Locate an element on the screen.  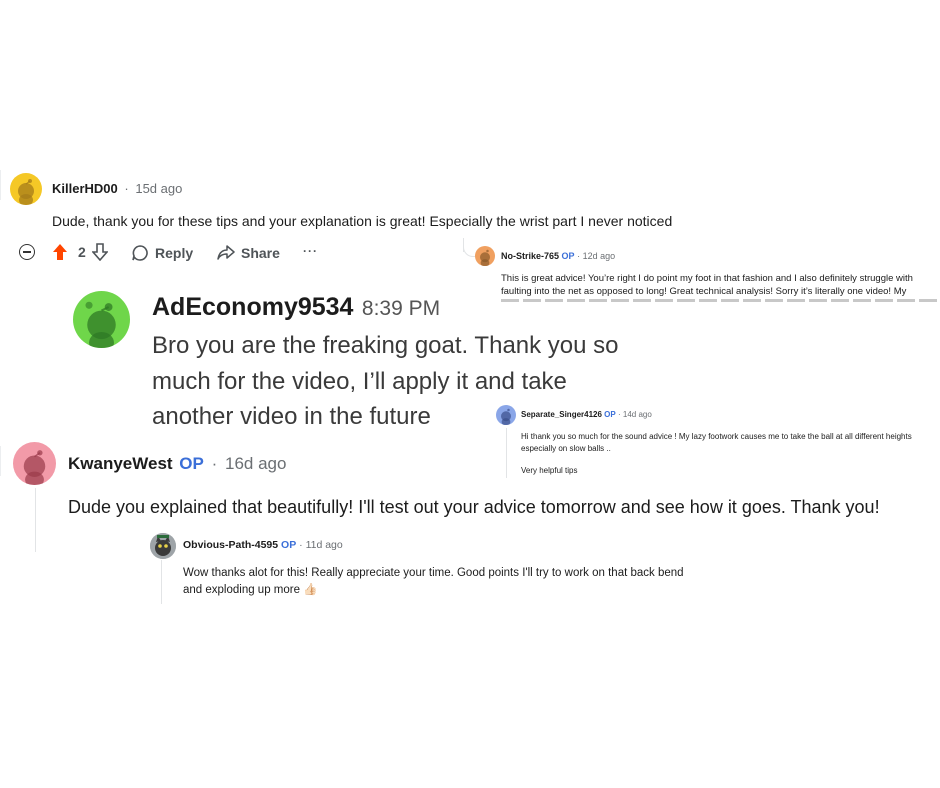
cat-avatar-icon is located at coordinates (163, 546).